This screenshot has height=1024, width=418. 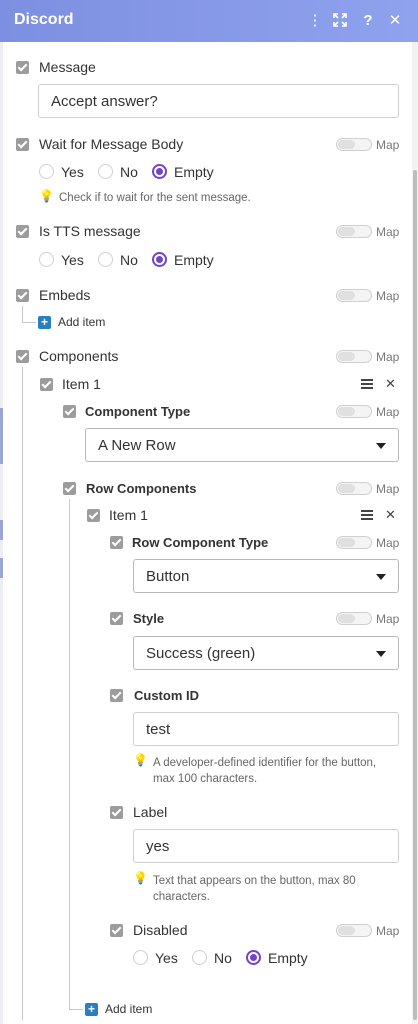 What do you see at coordinates (390, 384) in the screenshot?
I see `remove-item-icon: ✕` at bounding box center [390, 384].